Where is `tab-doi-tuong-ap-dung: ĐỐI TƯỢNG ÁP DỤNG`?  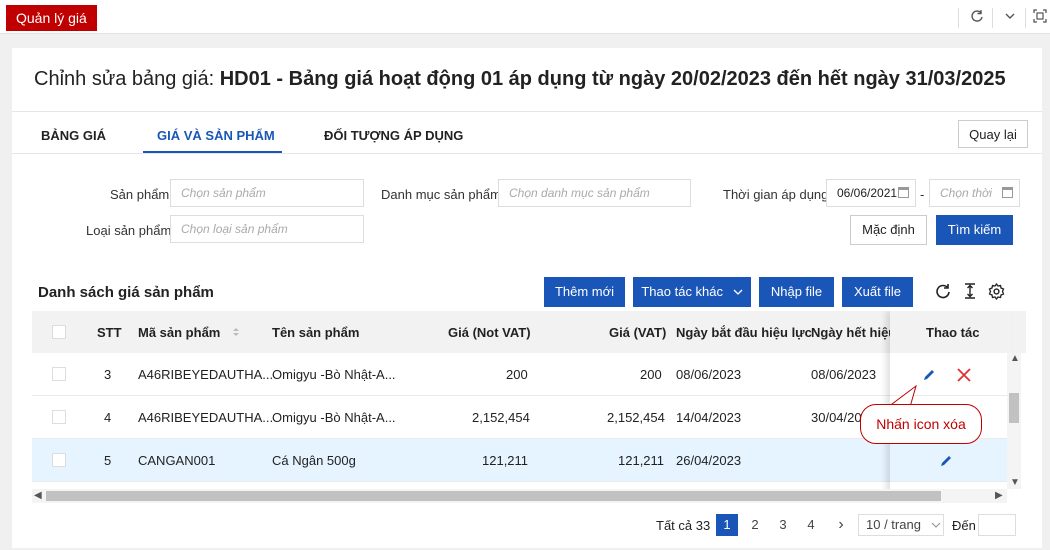 tab-doi-tuong-ap-dung: ĐỐI TƯỢNG ÁP DỤNG is located at coordinates (393, 135).